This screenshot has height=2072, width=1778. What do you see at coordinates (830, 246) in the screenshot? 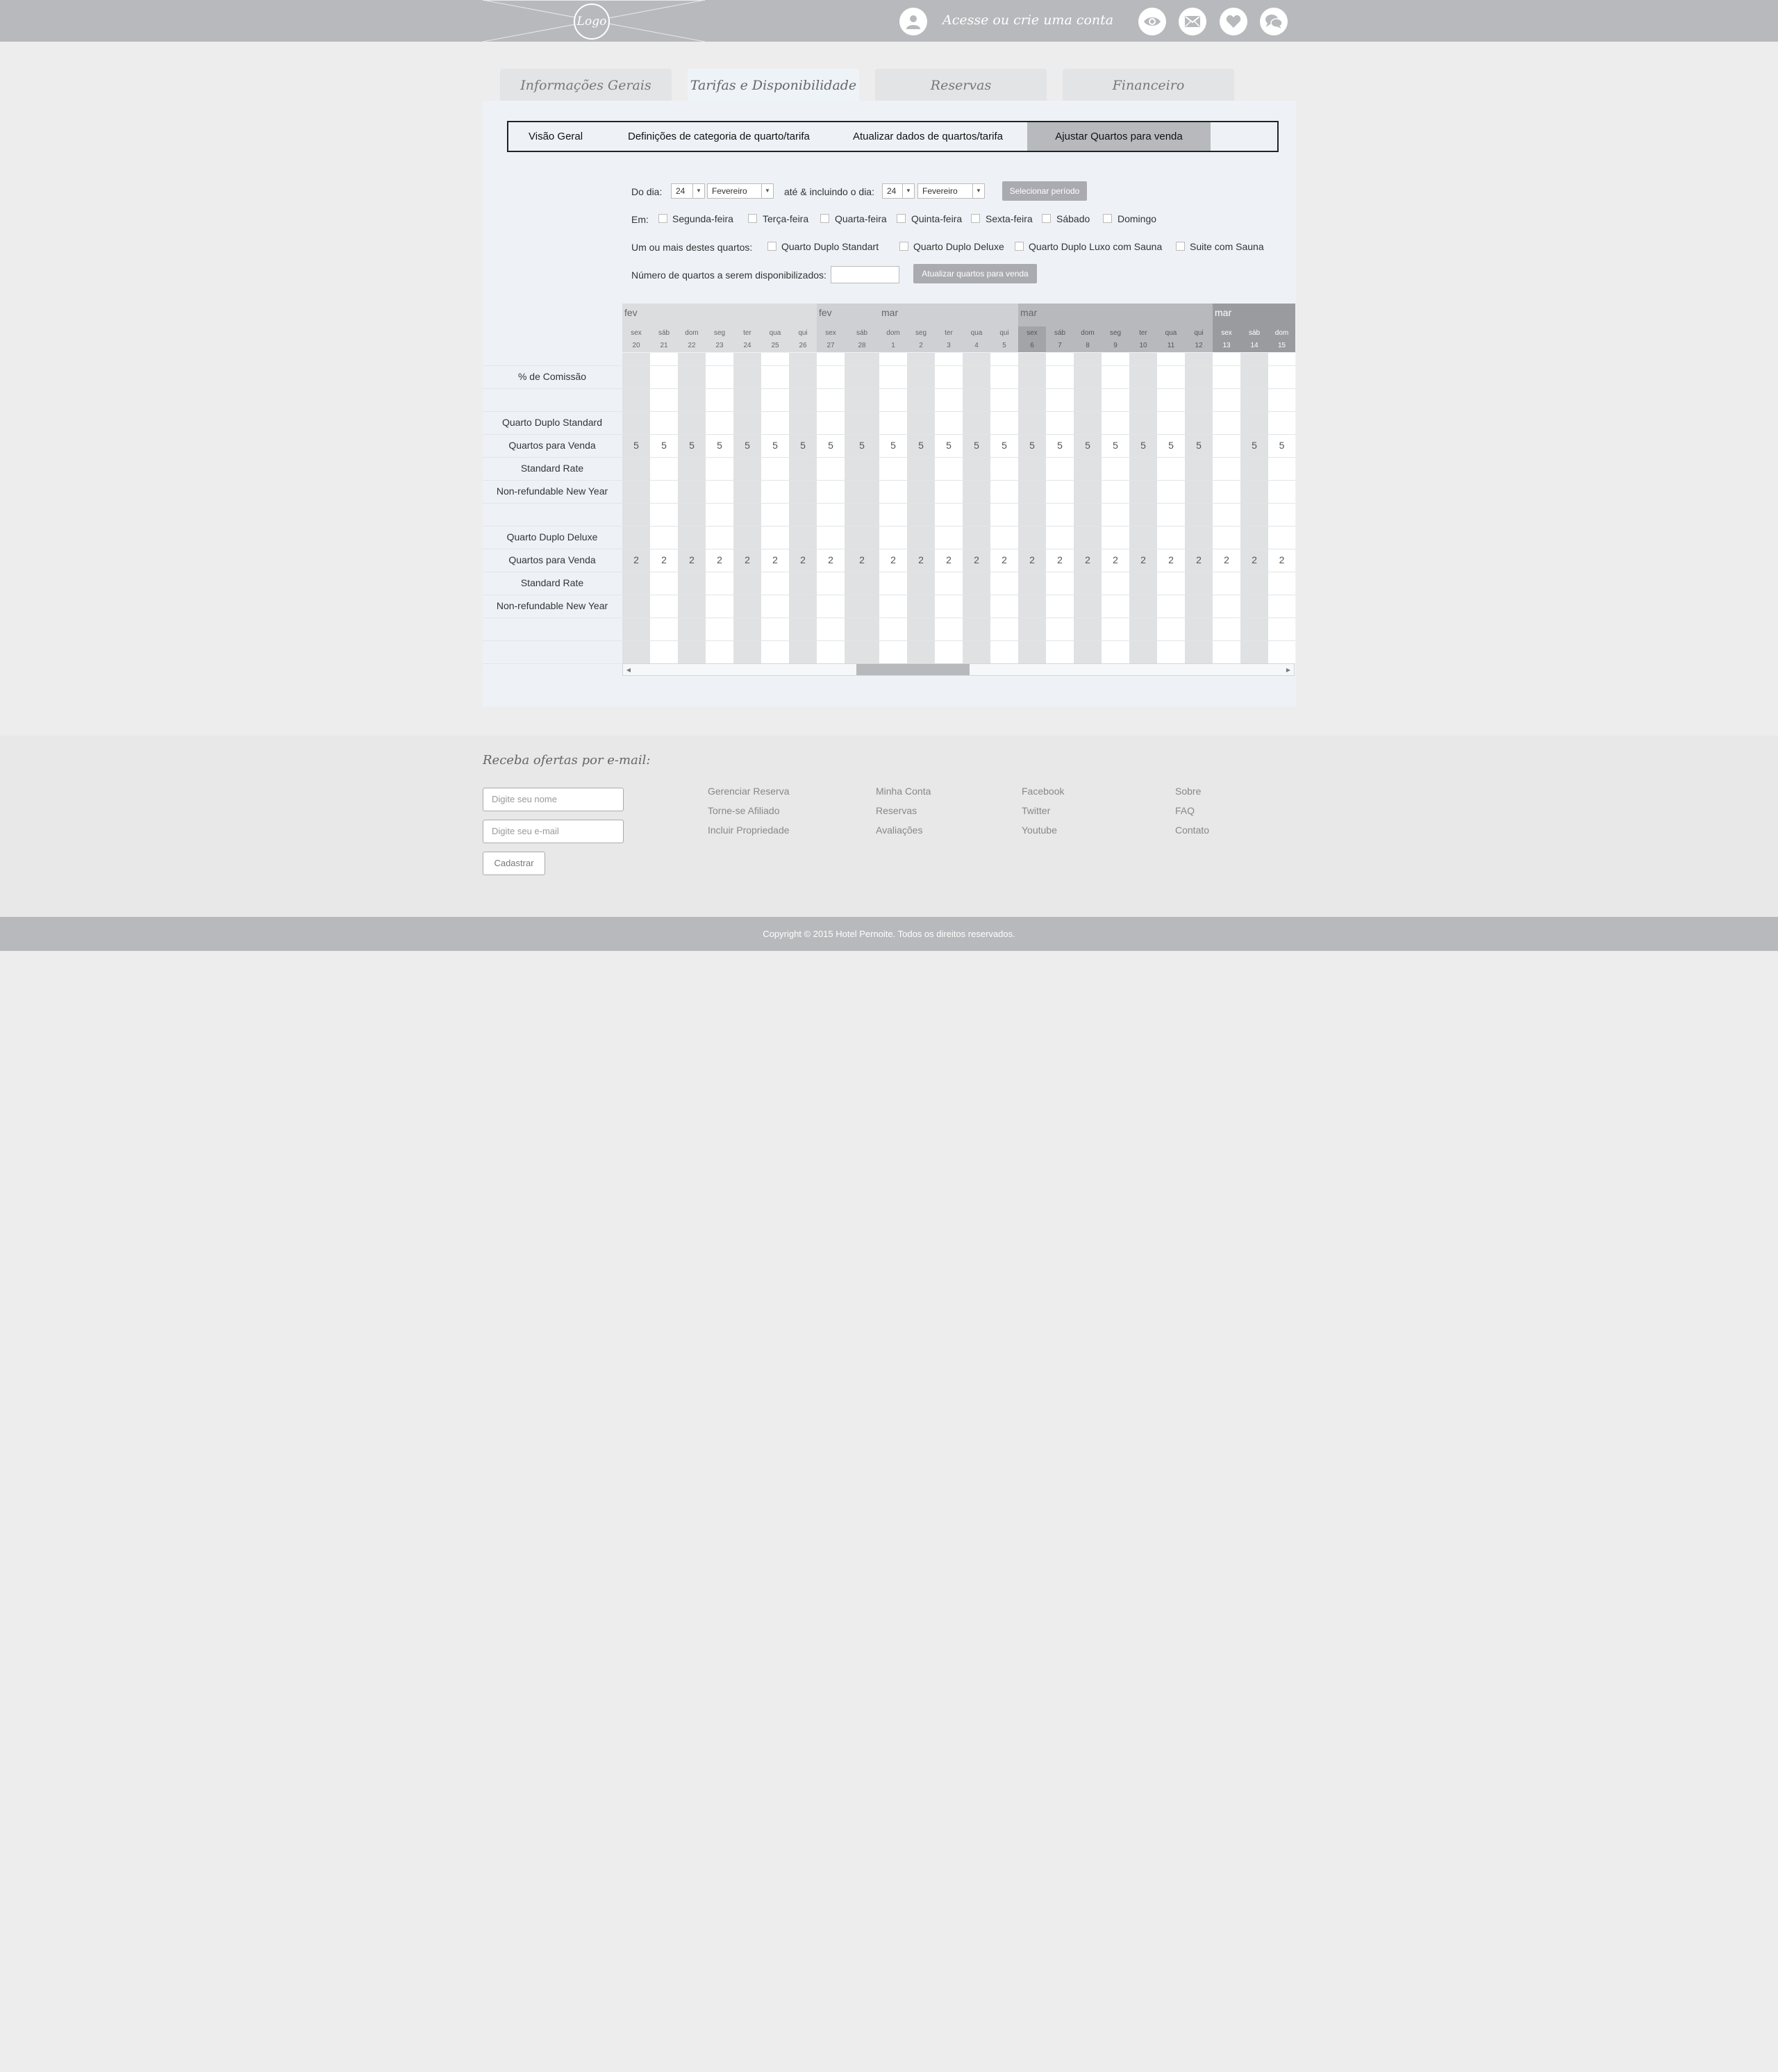
I see `checkbox-label-room-standart: Quarto Duplo Standart` at bounding box center [830, 246].